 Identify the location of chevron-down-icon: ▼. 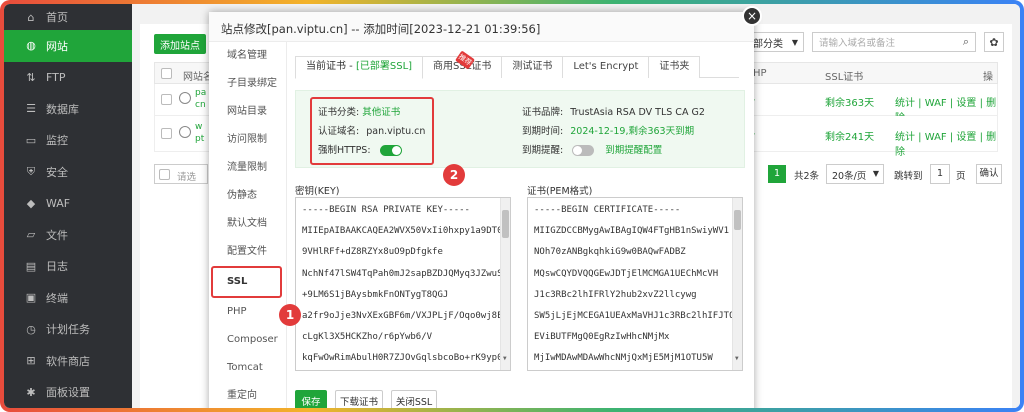
(794, 42).